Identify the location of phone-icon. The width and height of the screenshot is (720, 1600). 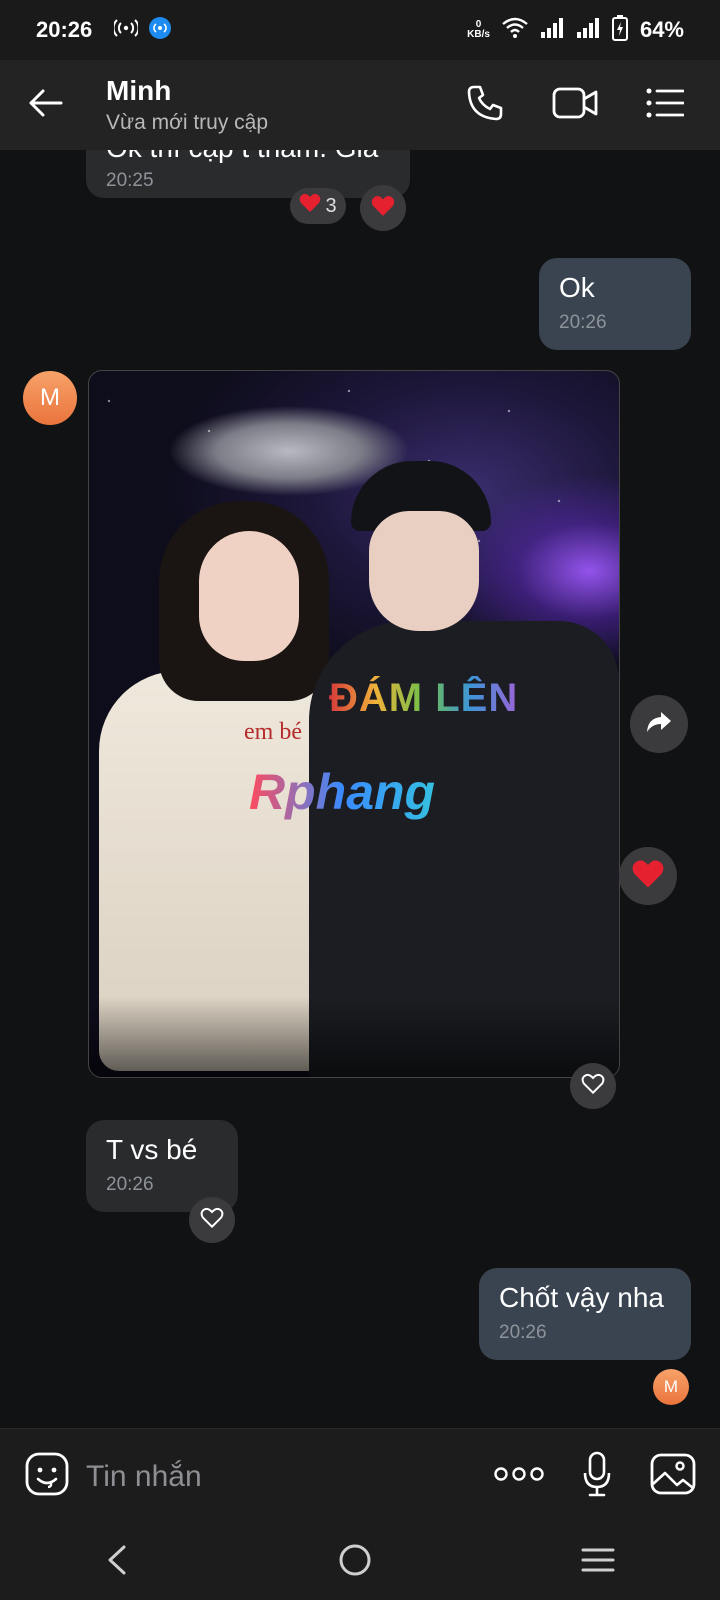
(485, 105).